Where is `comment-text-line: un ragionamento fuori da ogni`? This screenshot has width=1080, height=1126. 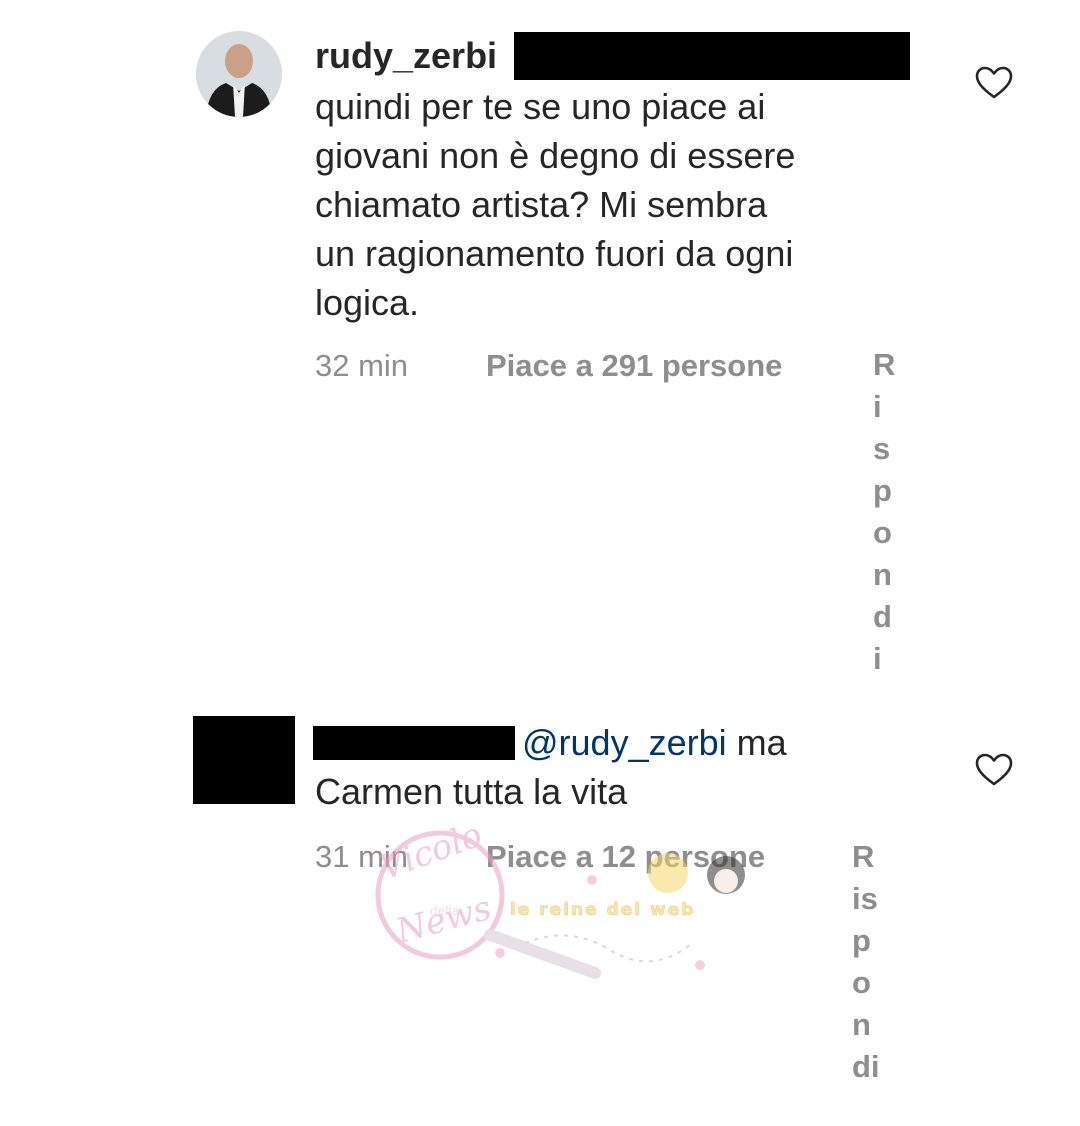 comment-text-line: un ragionamento fuori da ogni is located at coordinates (554, 253).